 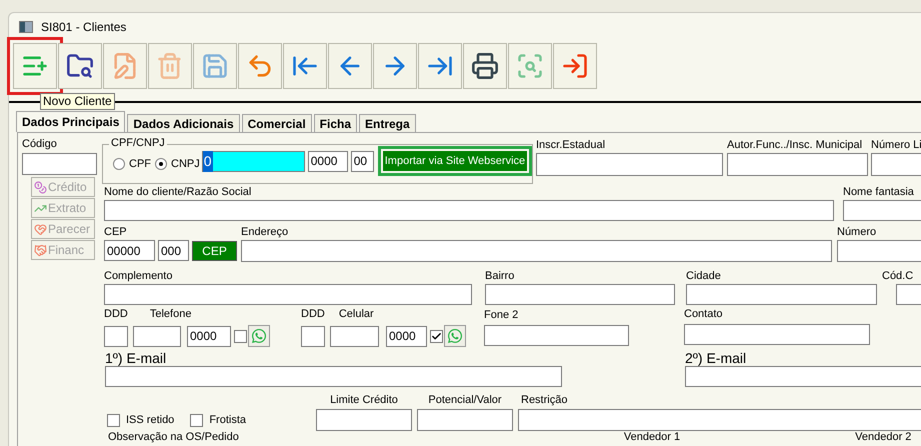 I want to click on field-label: Celular, so click(x=356, y=314).